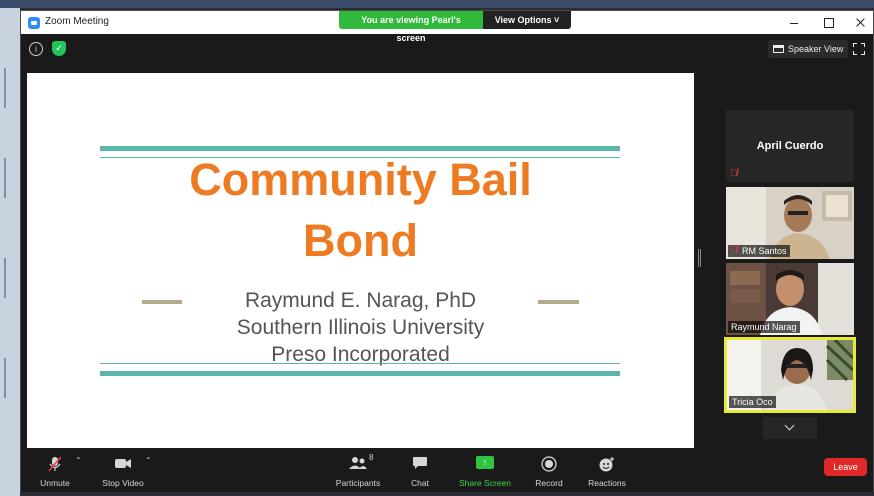 The width and height of the screenshot is (874, 496). I want to click on speaker-view-button: Speaker View, so click(808, 49).